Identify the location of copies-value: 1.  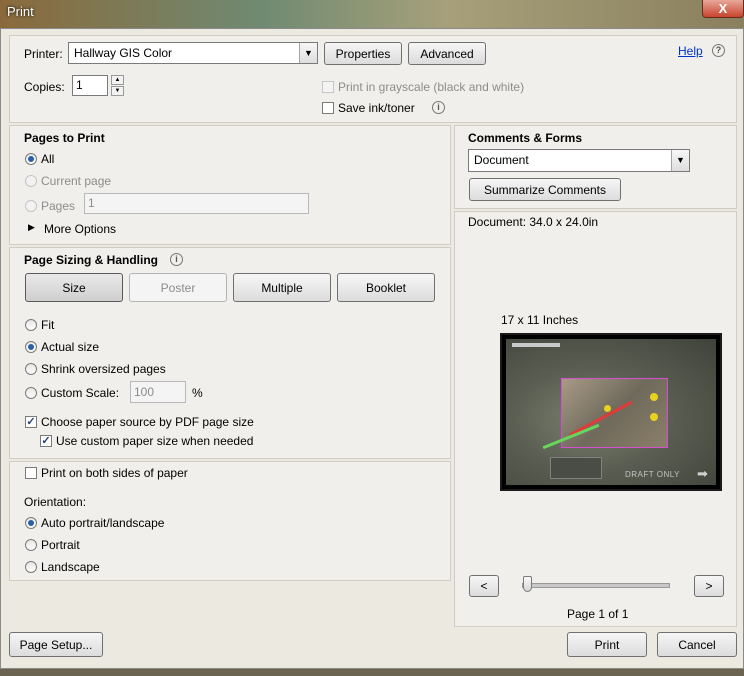
(79, 85).